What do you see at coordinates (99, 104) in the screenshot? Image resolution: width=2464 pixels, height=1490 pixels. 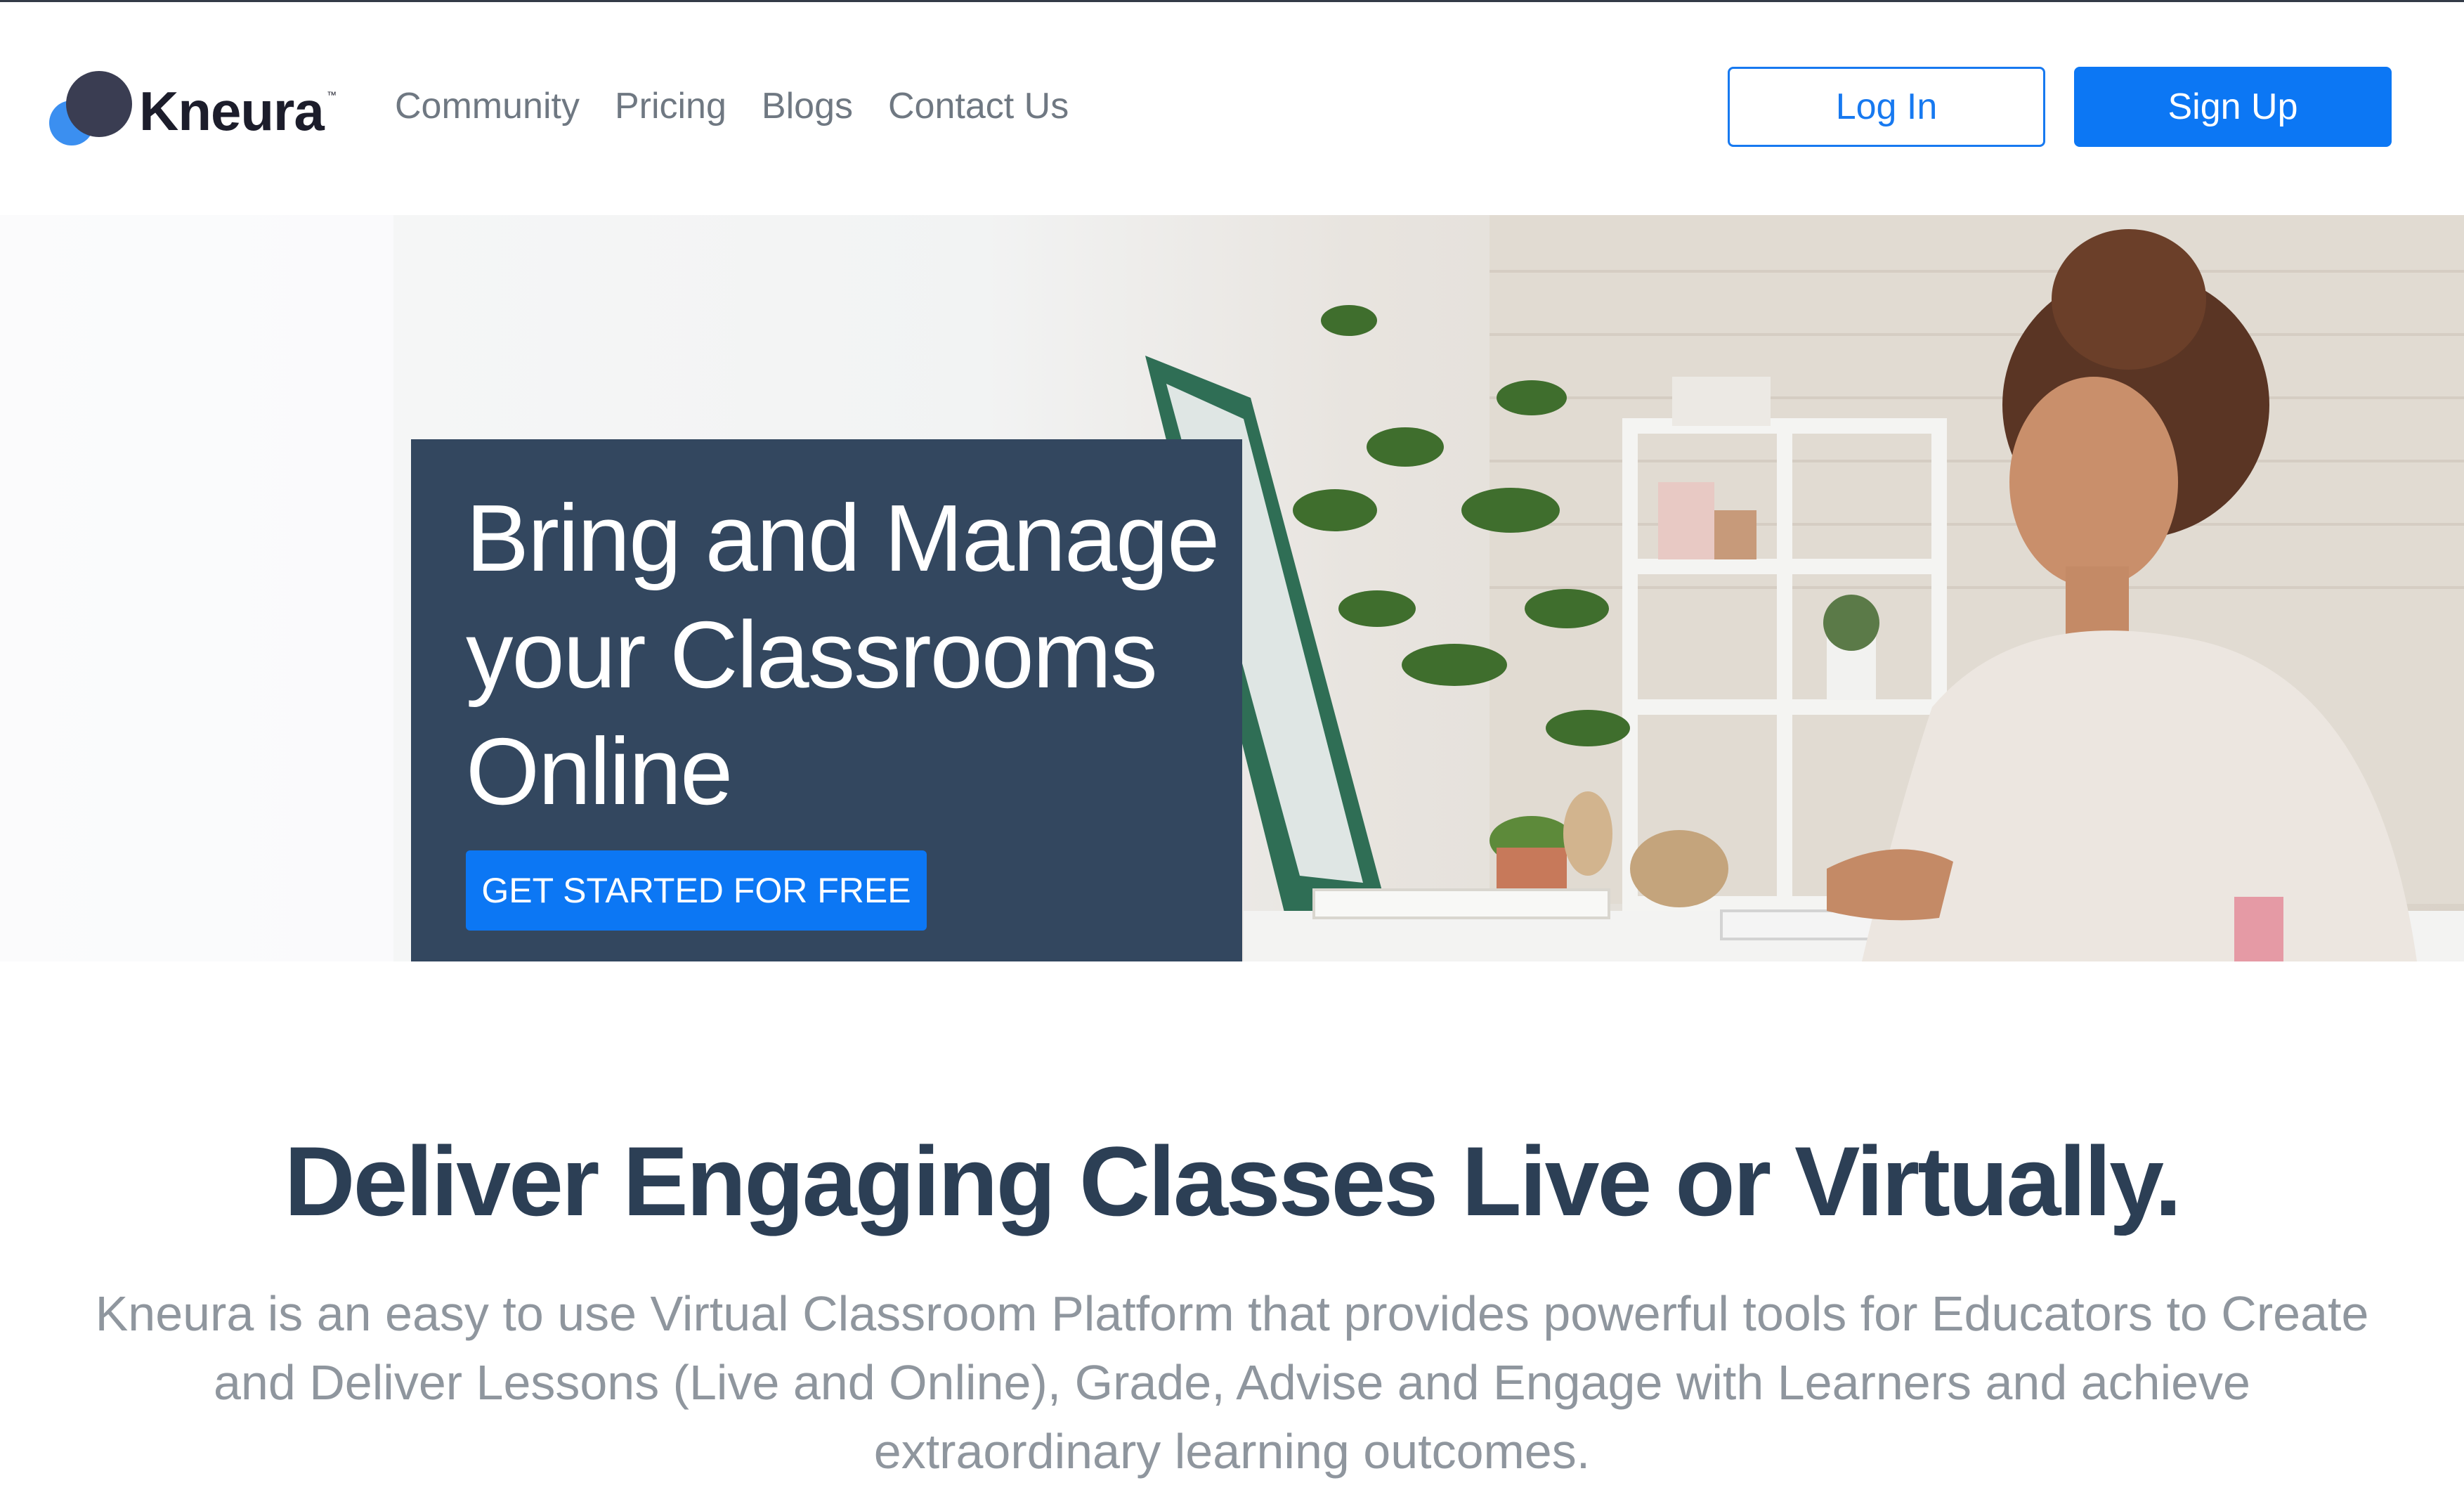 I see `logo-mark-circle-dark` at bounding box center [99, 104].